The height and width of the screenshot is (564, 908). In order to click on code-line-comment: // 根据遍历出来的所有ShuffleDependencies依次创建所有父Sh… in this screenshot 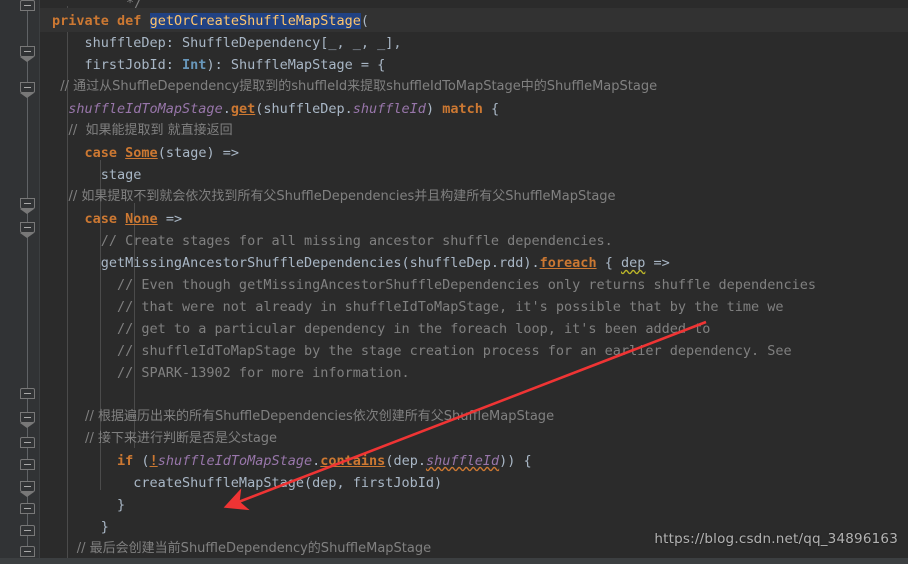, I will do `click(303, 416)`.